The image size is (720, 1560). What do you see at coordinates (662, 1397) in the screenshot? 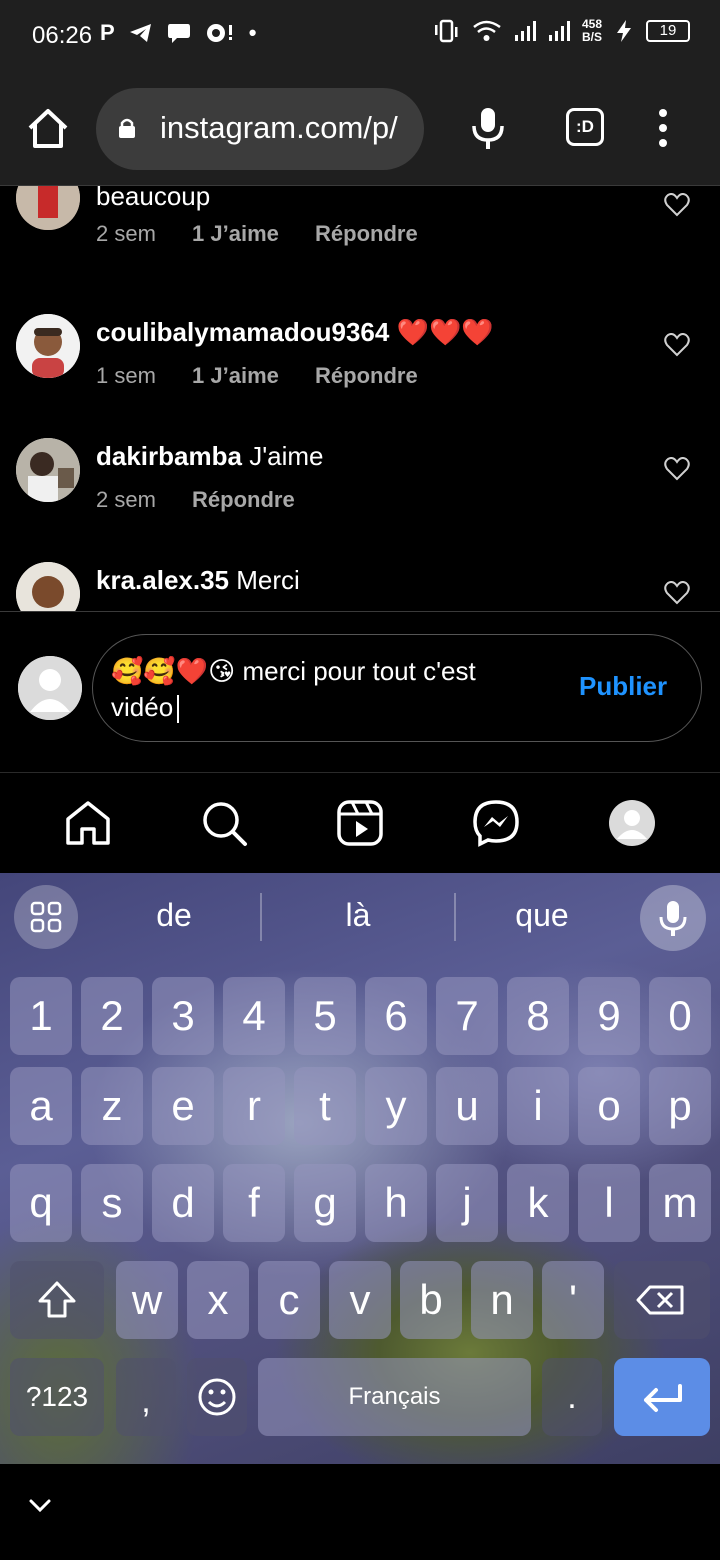
I see `enter-key` at bounding box center [662, 1397].